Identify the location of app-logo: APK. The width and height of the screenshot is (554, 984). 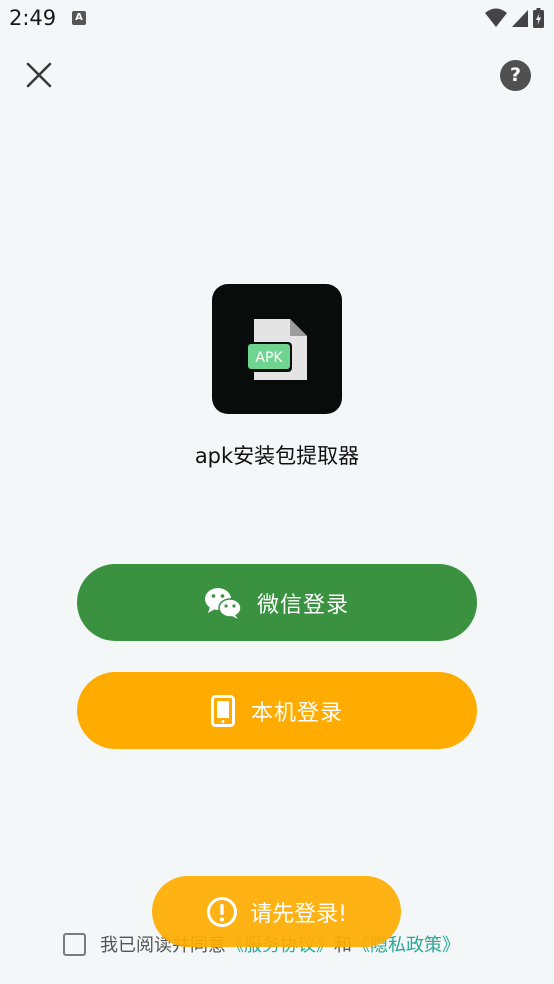
(277, 349).